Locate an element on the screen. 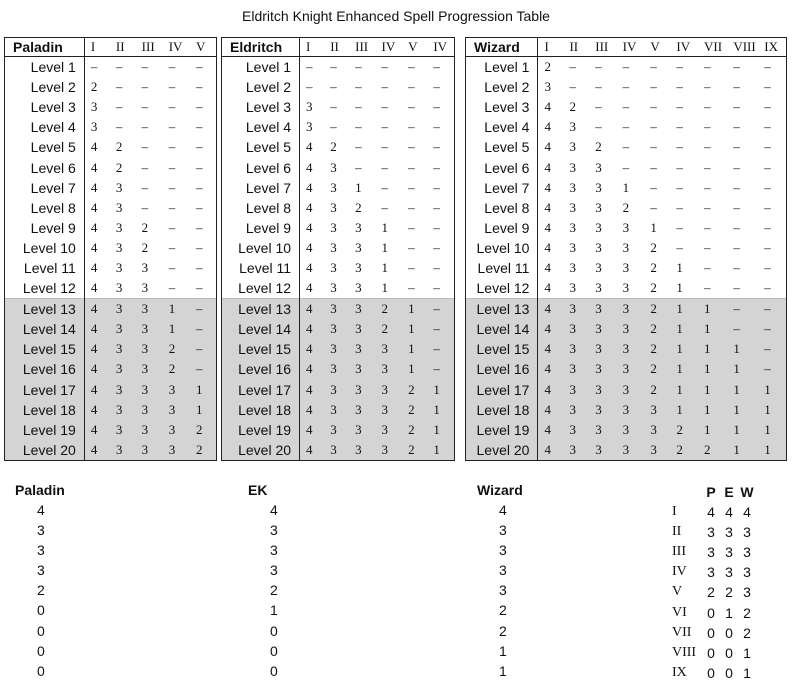  table-row: Level 15 4 3 3 3 1– is located at coordinates (338, 349).